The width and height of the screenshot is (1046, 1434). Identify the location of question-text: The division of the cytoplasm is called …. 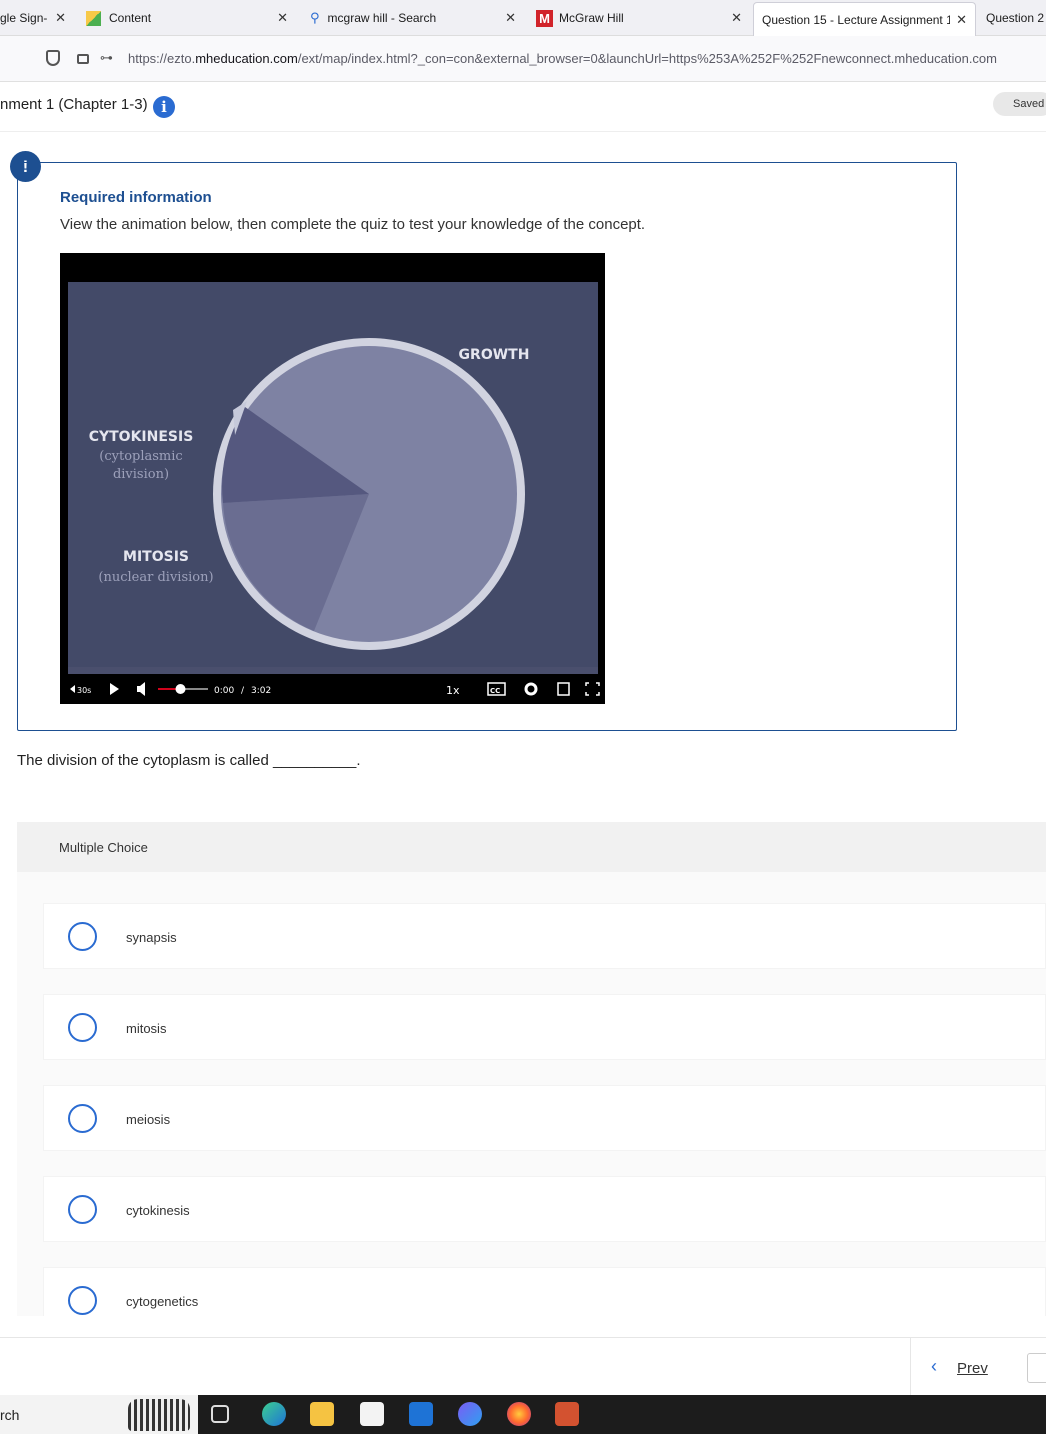
(189, 760).